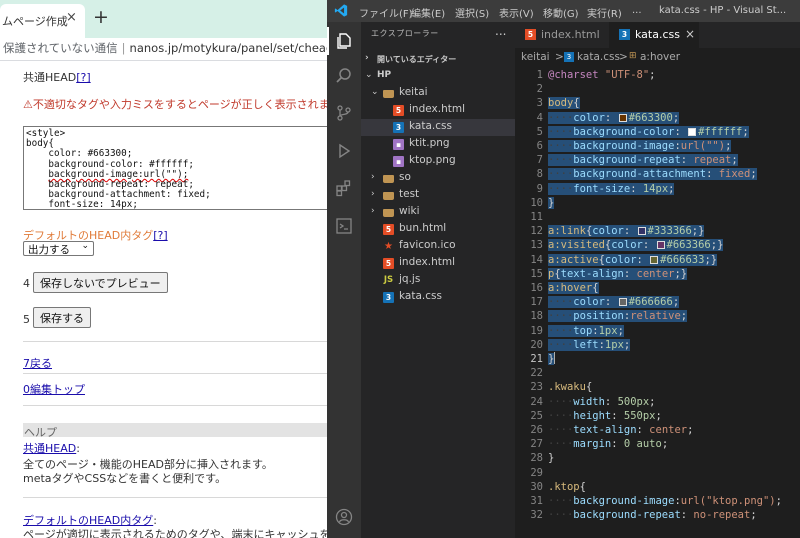  I want to click on code-line: a:active{color: #666633;}, so click(633, 260).